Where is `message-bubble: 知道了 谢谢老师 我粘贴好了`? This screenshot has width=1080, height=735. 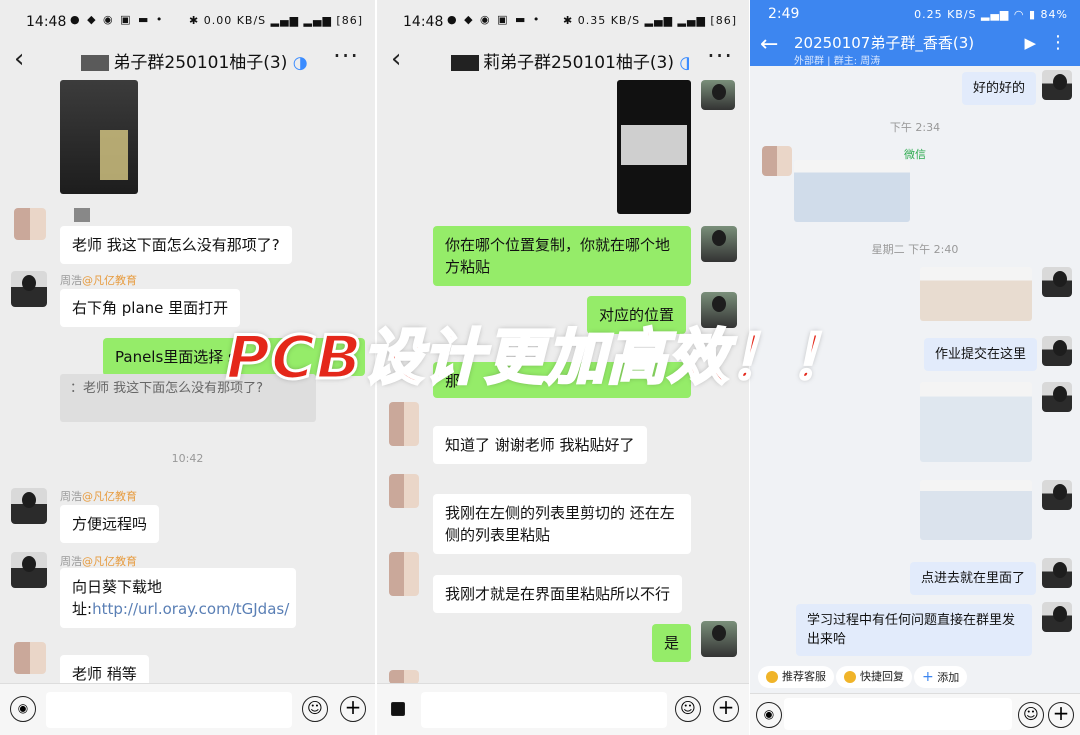 message-bubble: 知道了 谢谢老师 我粘贴好了 is located at coordinates (540, 445).